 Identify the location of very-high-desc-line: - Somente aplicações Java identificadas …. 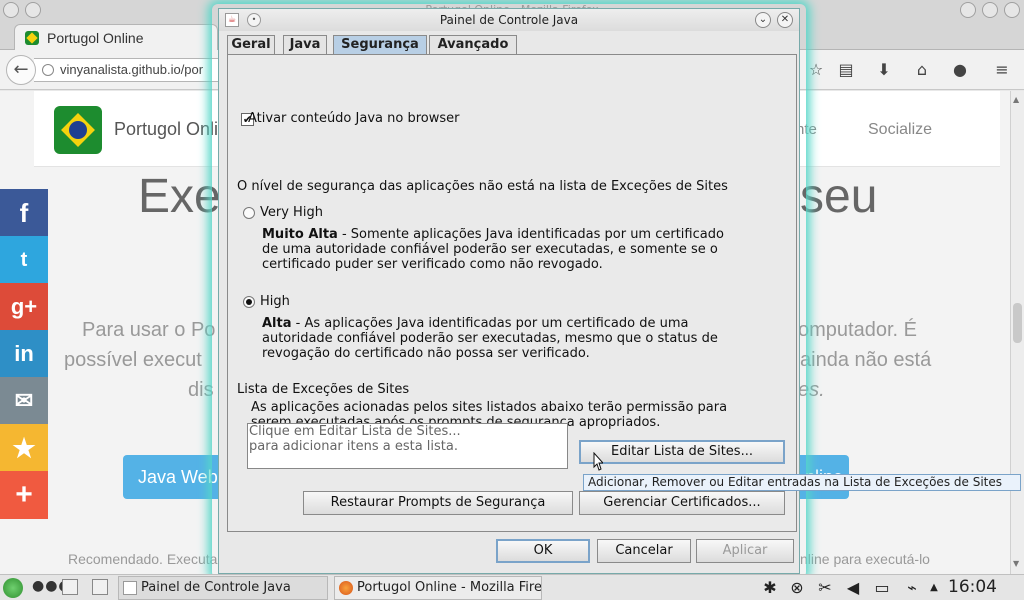
(530, 234).